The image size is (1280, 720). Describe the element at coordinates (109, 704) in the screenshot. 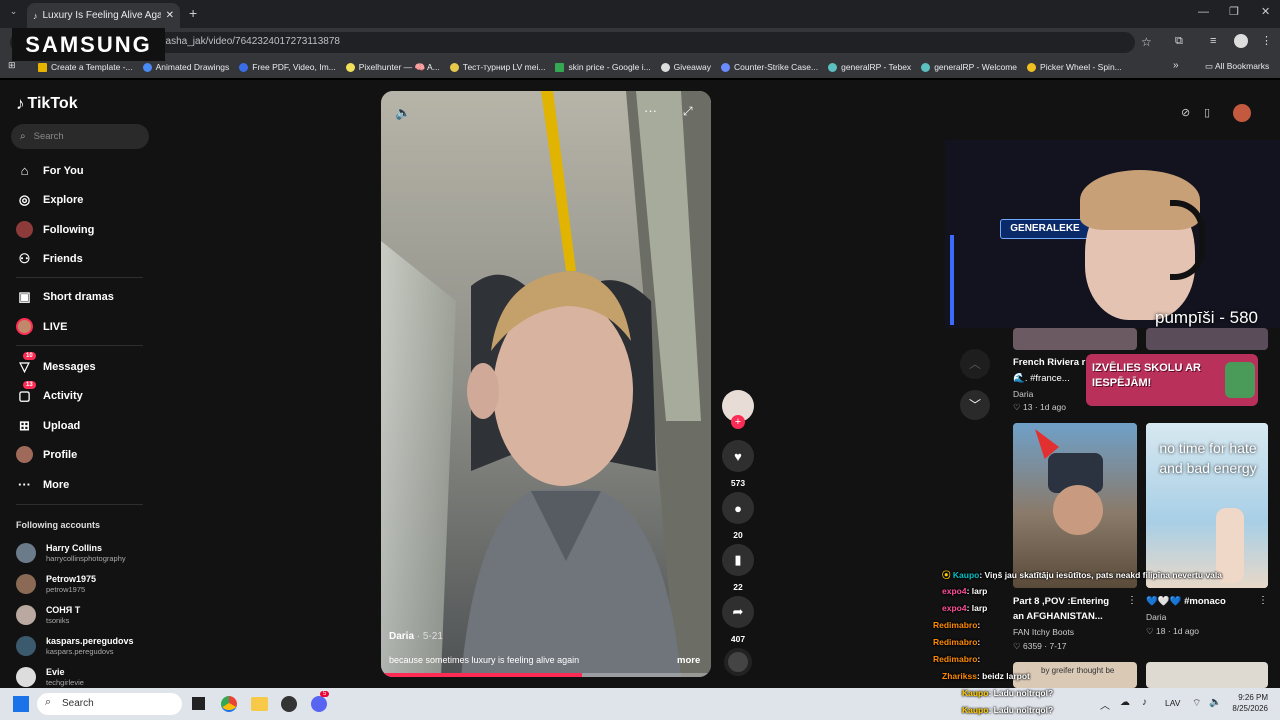

I see `taskbar-search: ⌕ Search` at that location.